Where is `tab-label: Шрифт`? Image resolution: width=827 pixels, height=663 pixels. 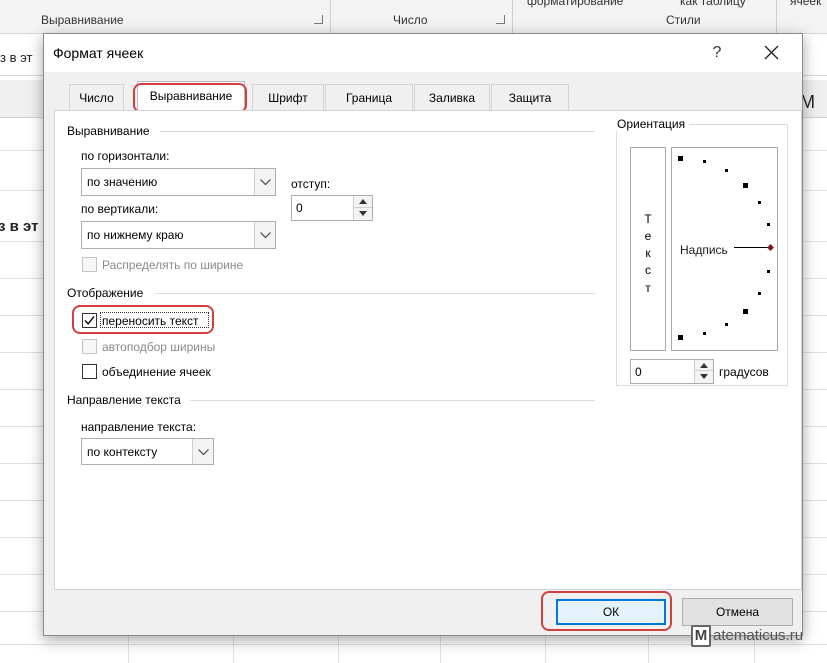 tab-label: Шрифт is located at coordinates (288, 98).